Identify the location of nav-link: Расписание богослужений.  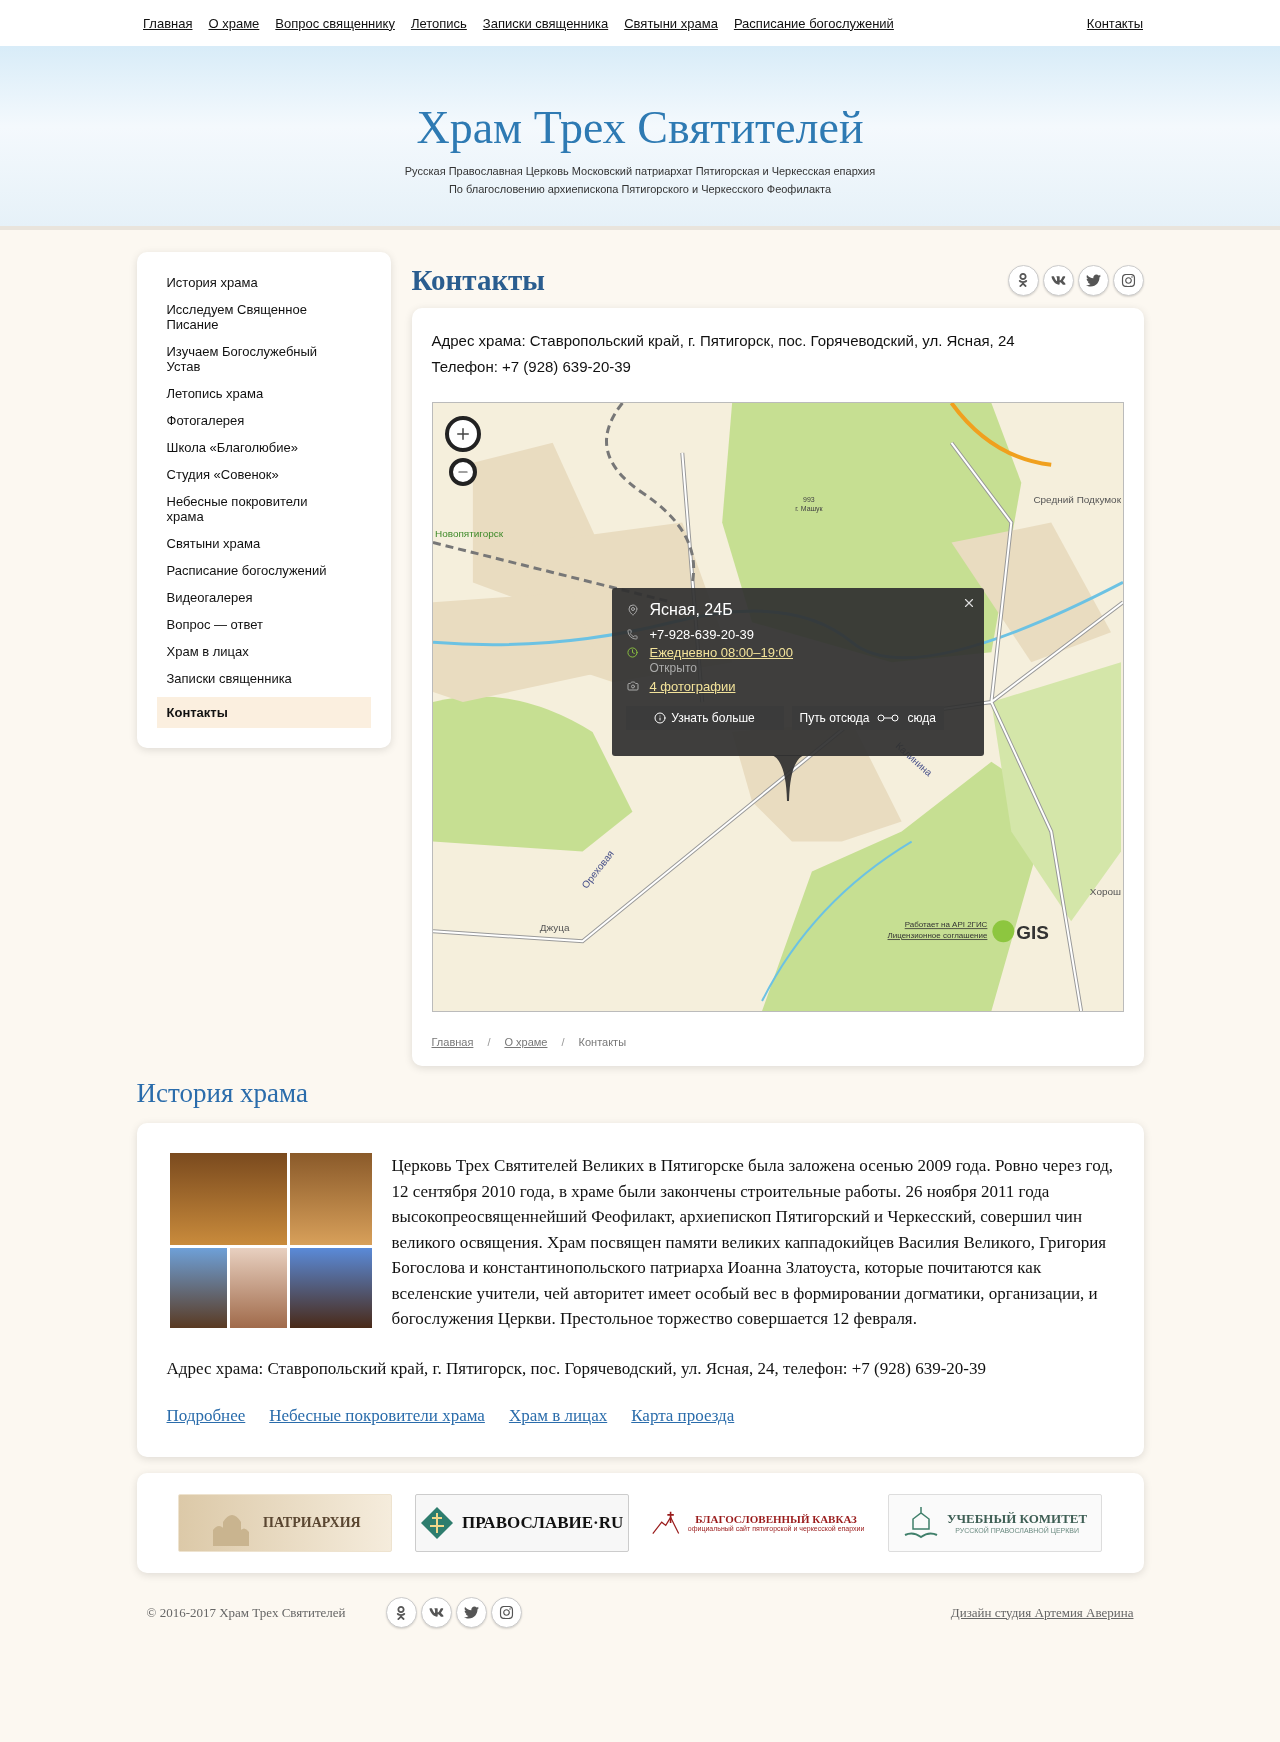
(813, 23).